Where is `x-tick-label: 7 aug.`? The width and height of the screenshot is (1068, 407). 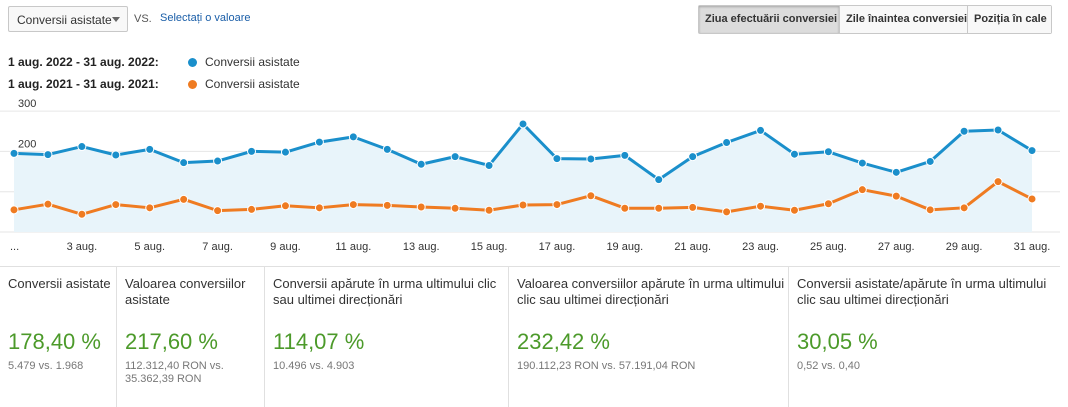
x-tick-label: 7 aug. is located at coordinates (217, 247).